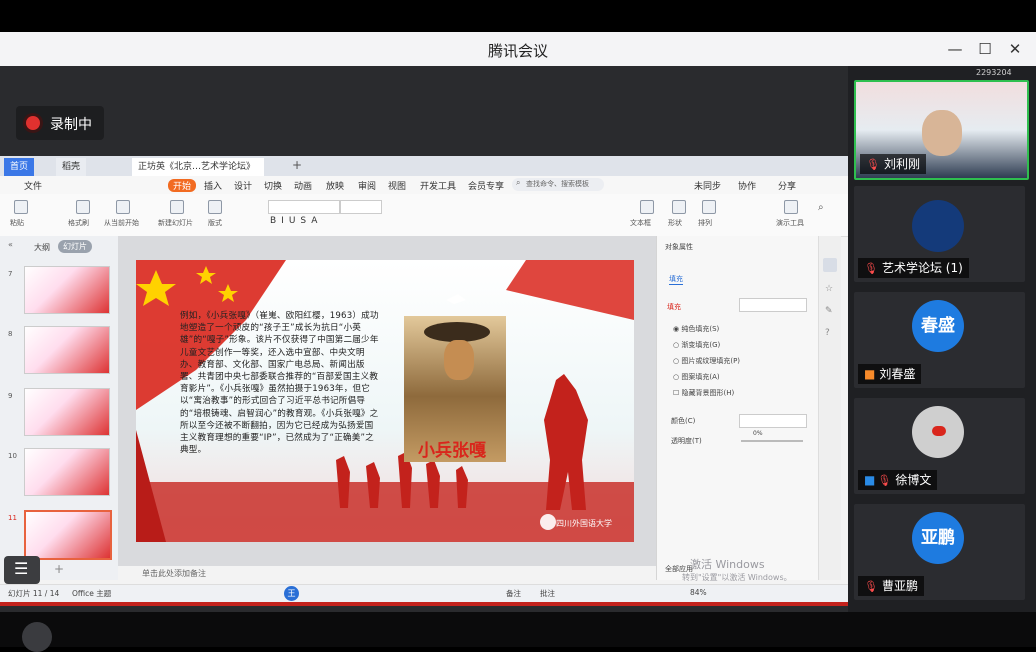 This screenshot has height=652, width=1036. I want to click on input-method-toolbar: 王, so click(364, 593).